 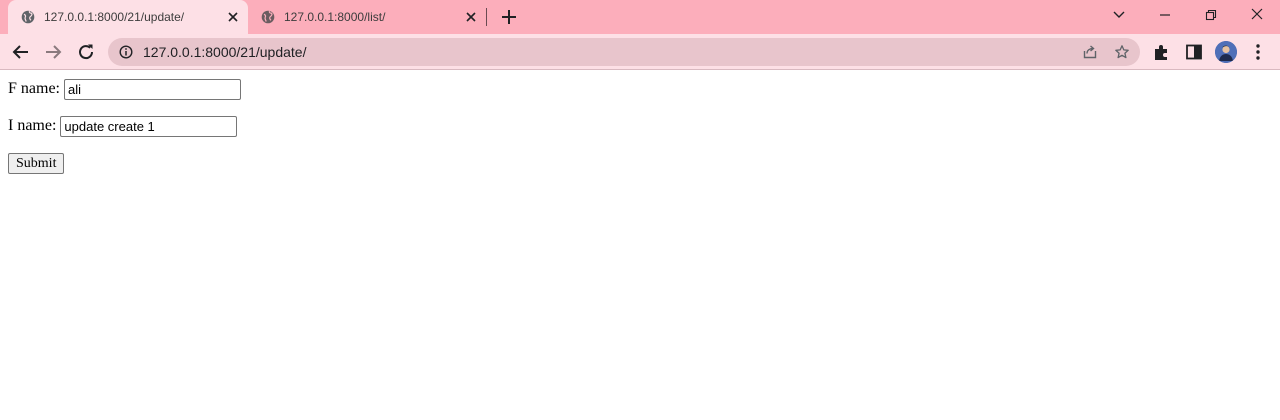 I want to click on side-panel-icon, so click(x=1194, y=52).